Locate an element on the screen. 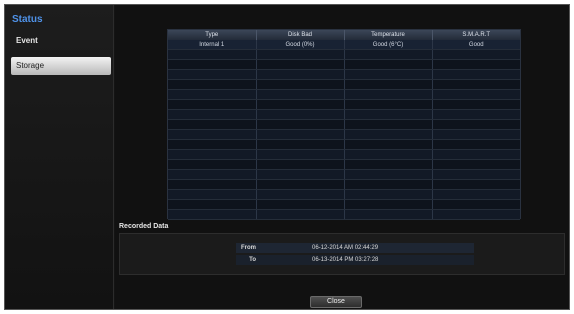 This screenshot has width=574, height=314. to-value: 06-13-2014 PM 03:27:28 is located at coordinates (345, 260).